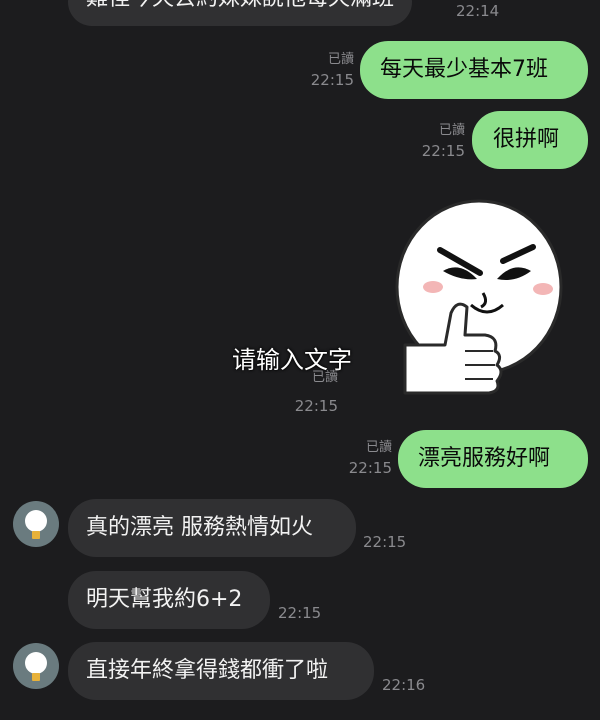 The image size is (600, 720). What do you see at coordinates (478, 11) in the screenshot?
I see `message-time: 22:14` at bounding box center [478, 11].